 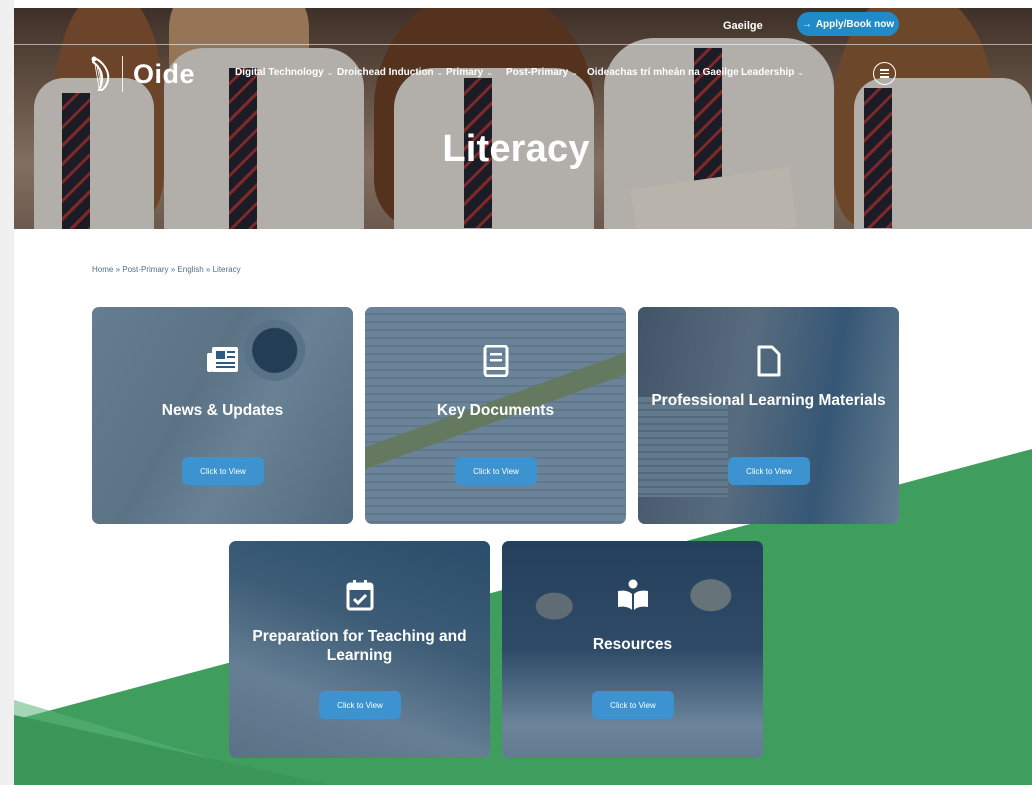 I want to click on card-title: Resources, so click(x=632, y=644).